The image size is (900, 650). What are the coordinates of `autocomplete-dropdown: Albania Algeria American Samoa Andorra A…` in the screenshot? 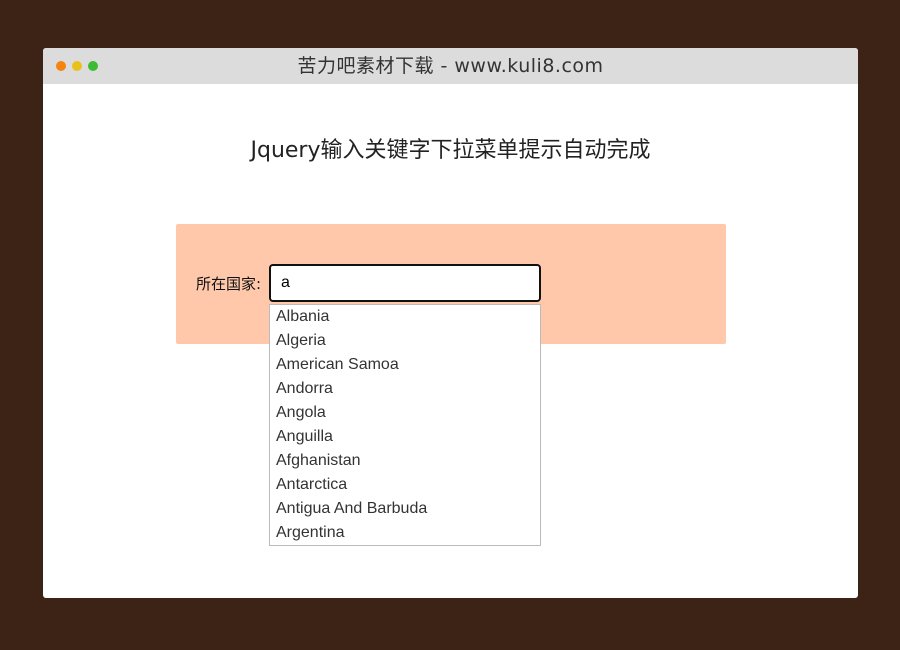 It's located at (405, 425).